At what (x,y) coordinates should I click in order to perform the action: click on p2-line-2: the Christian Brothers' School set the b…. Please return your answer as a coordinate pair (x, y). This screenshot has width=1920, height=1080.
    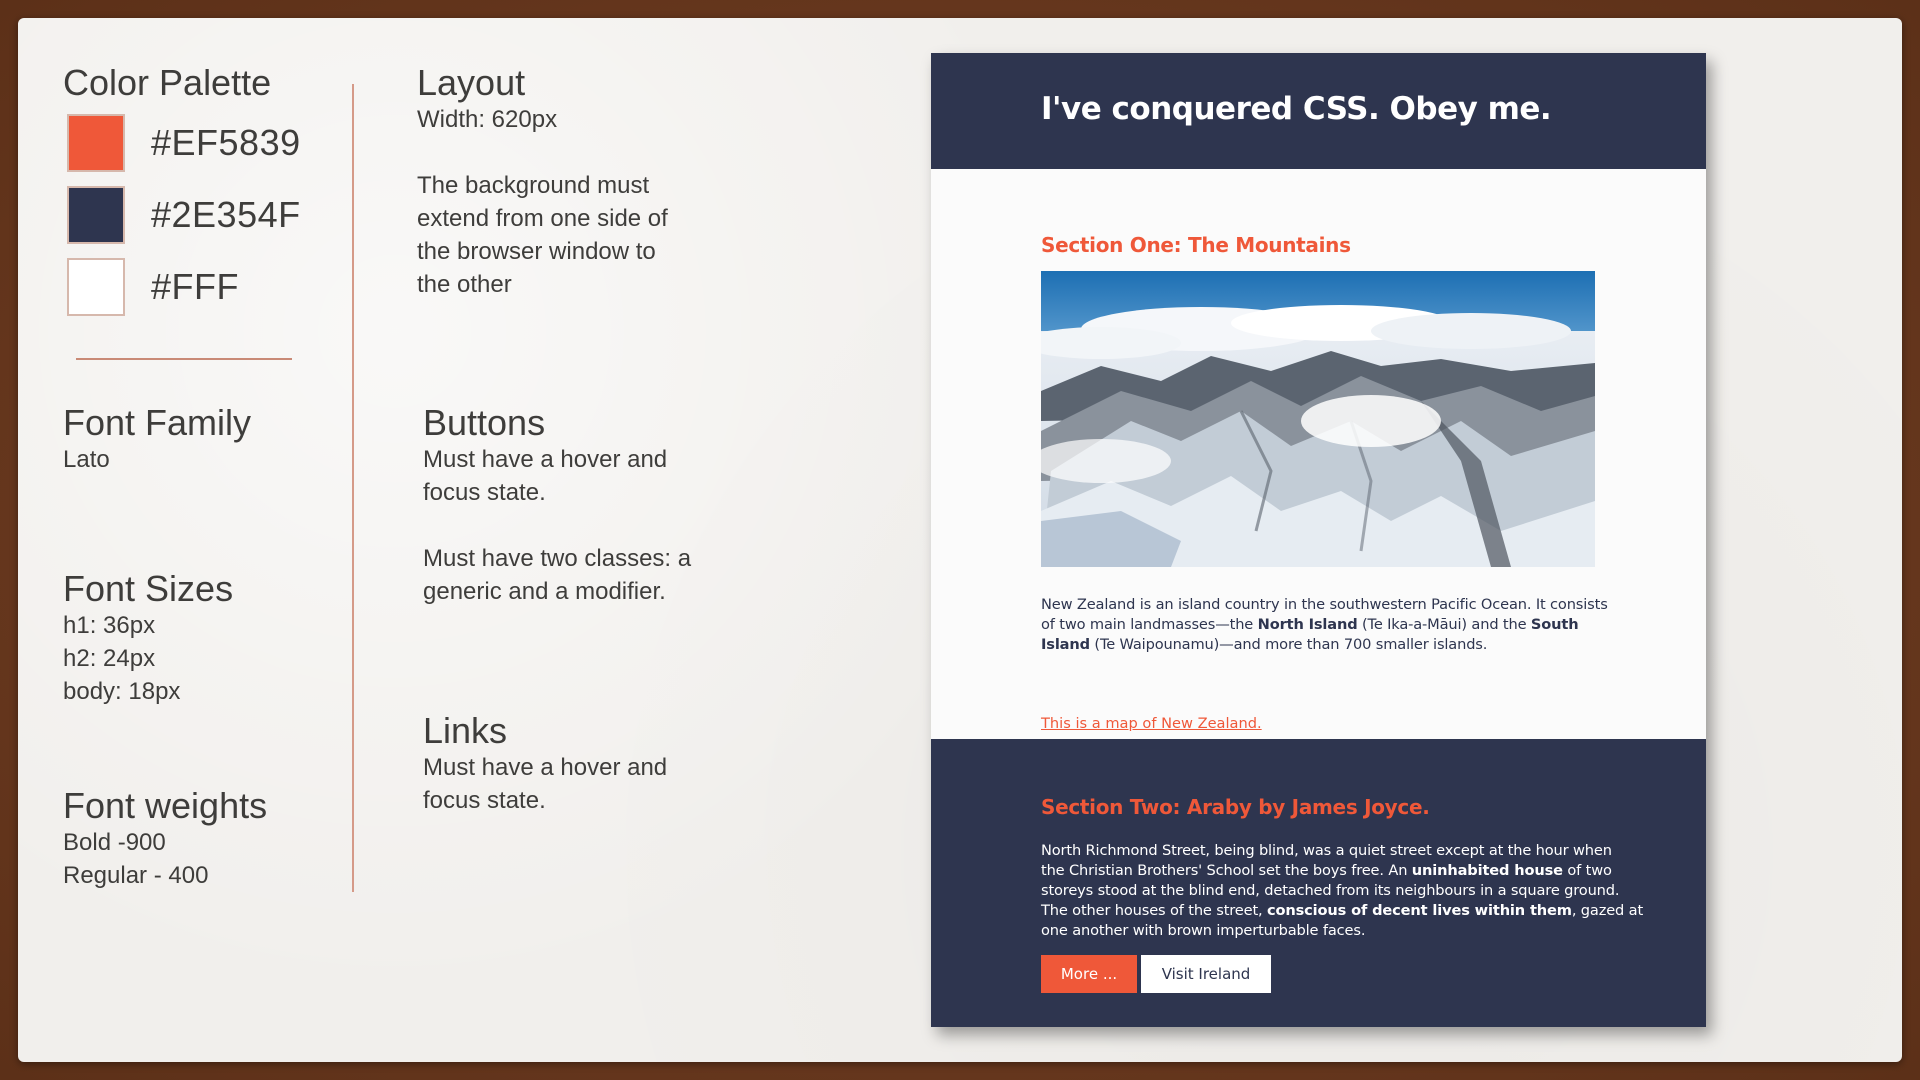
    Looking at the image, I should click on (1326, 870).